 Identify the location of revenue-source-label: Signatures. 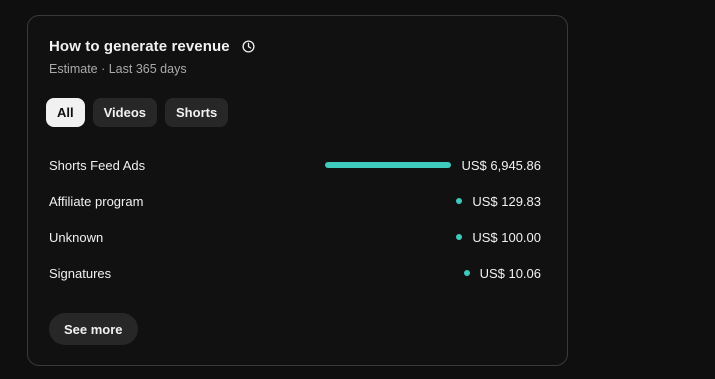
(80, 273).